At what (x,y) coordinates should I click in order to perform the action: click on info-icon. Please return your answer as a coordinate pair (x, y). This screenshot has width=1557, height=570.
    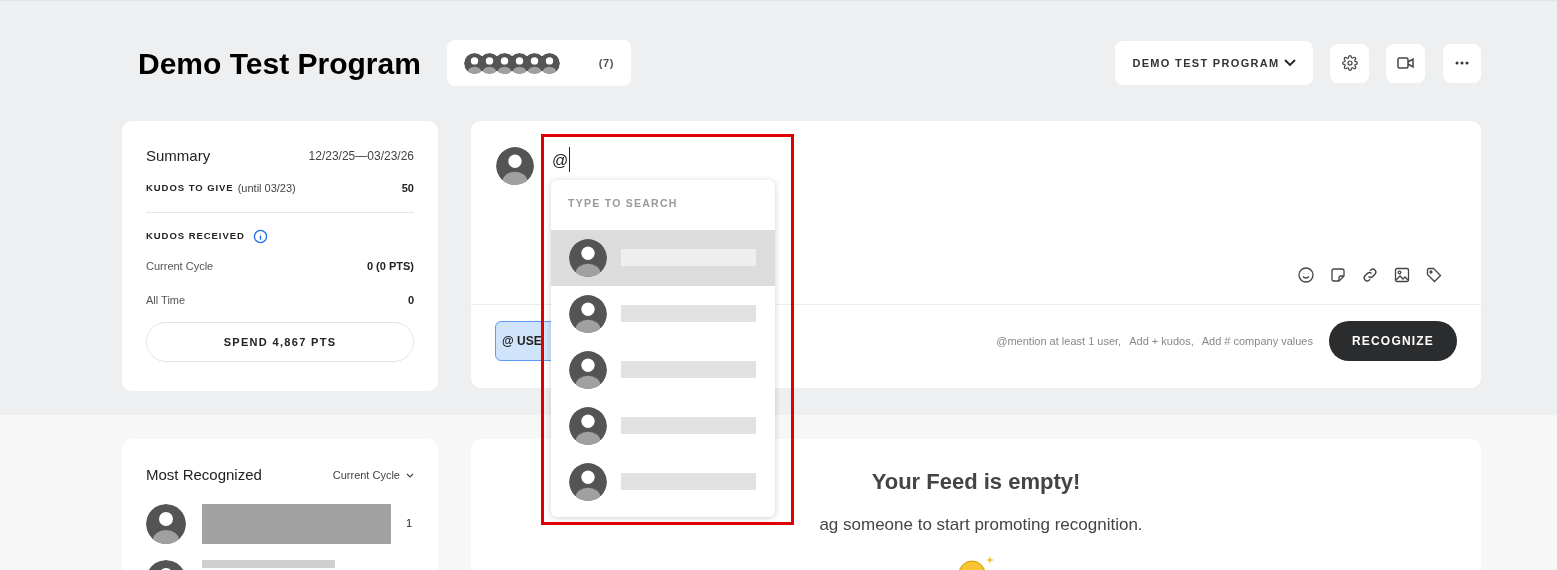
    Looking at the image, I should click on (260, 236).